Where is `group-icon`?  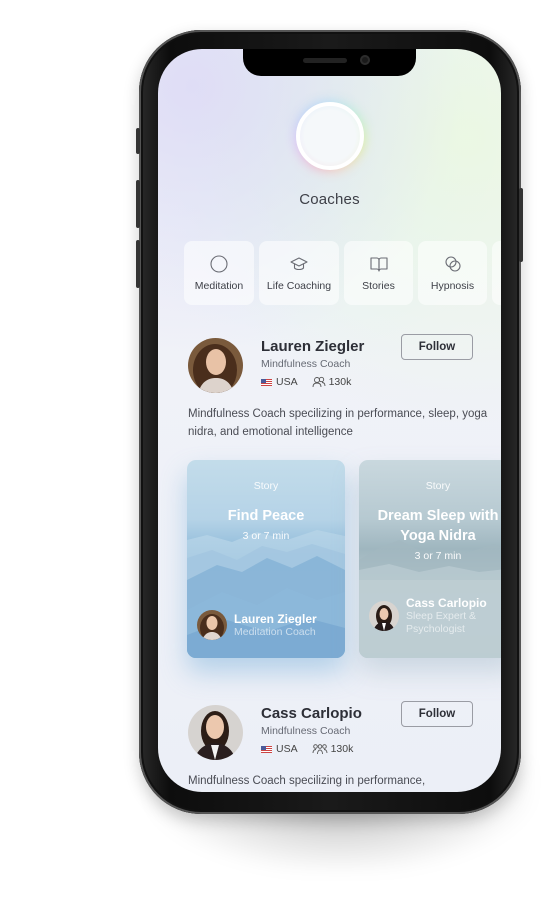
group-icon is located at coordinates (320, 749).